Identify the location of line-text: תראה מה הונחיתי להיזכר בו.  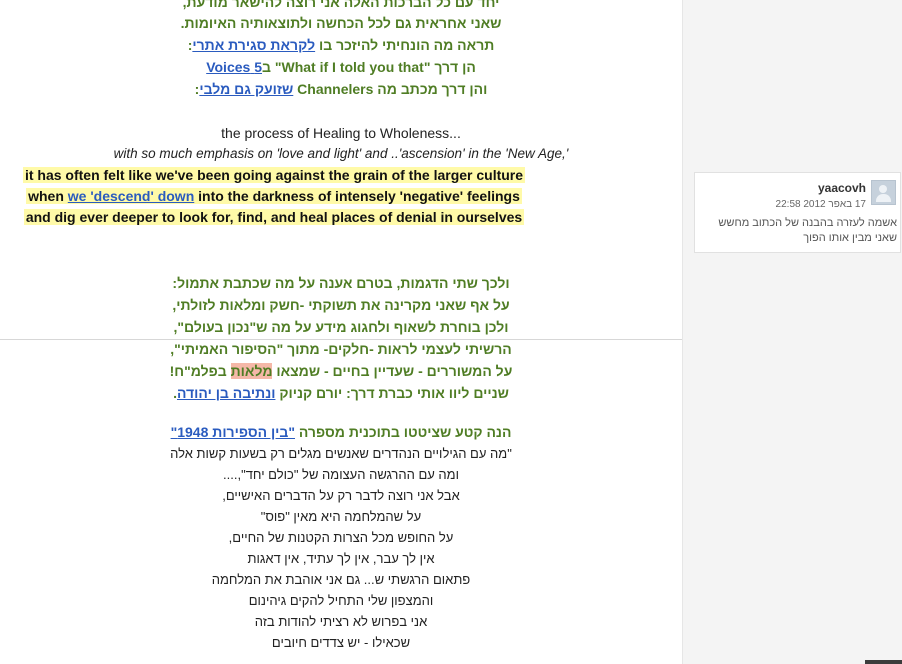
(405, 45).